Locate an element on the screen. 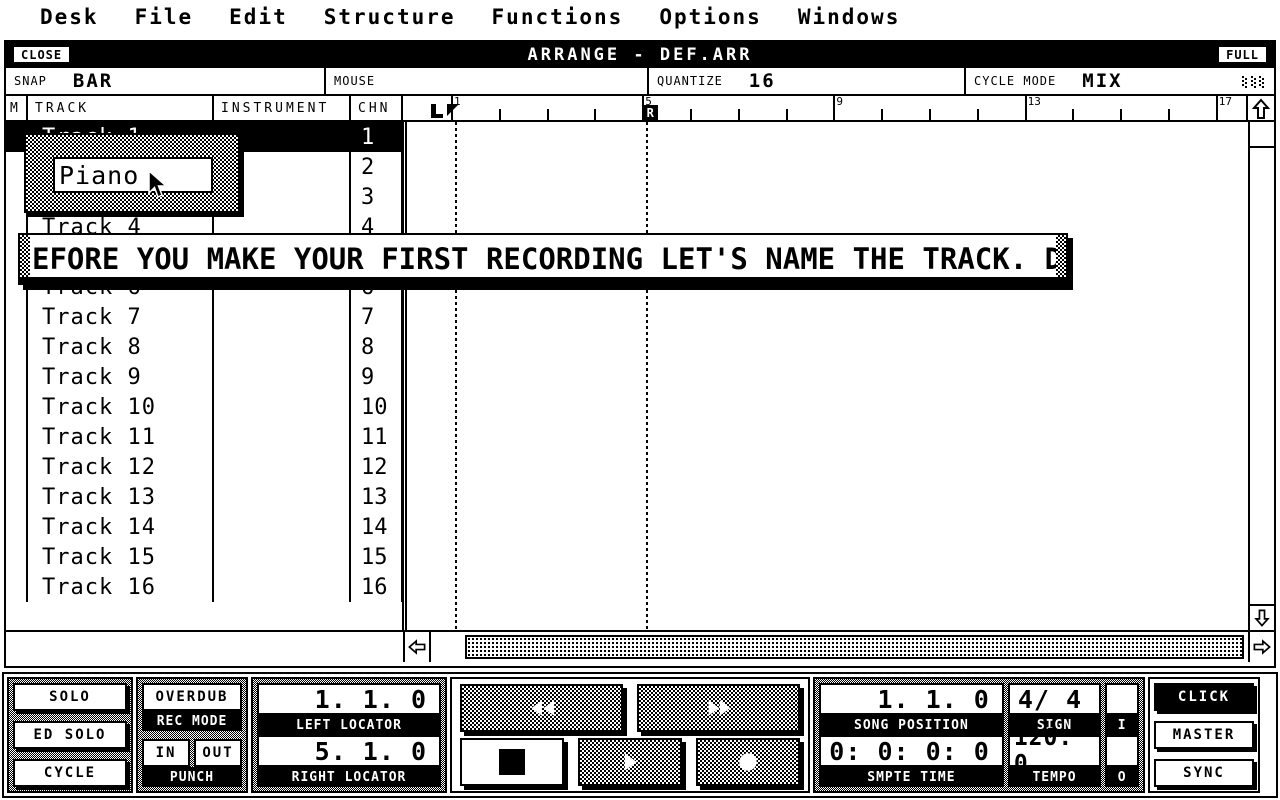 The height and width of the screenshot is (800, 1280). track-name-cell: Track 11 is located at coordinates (121, 437).